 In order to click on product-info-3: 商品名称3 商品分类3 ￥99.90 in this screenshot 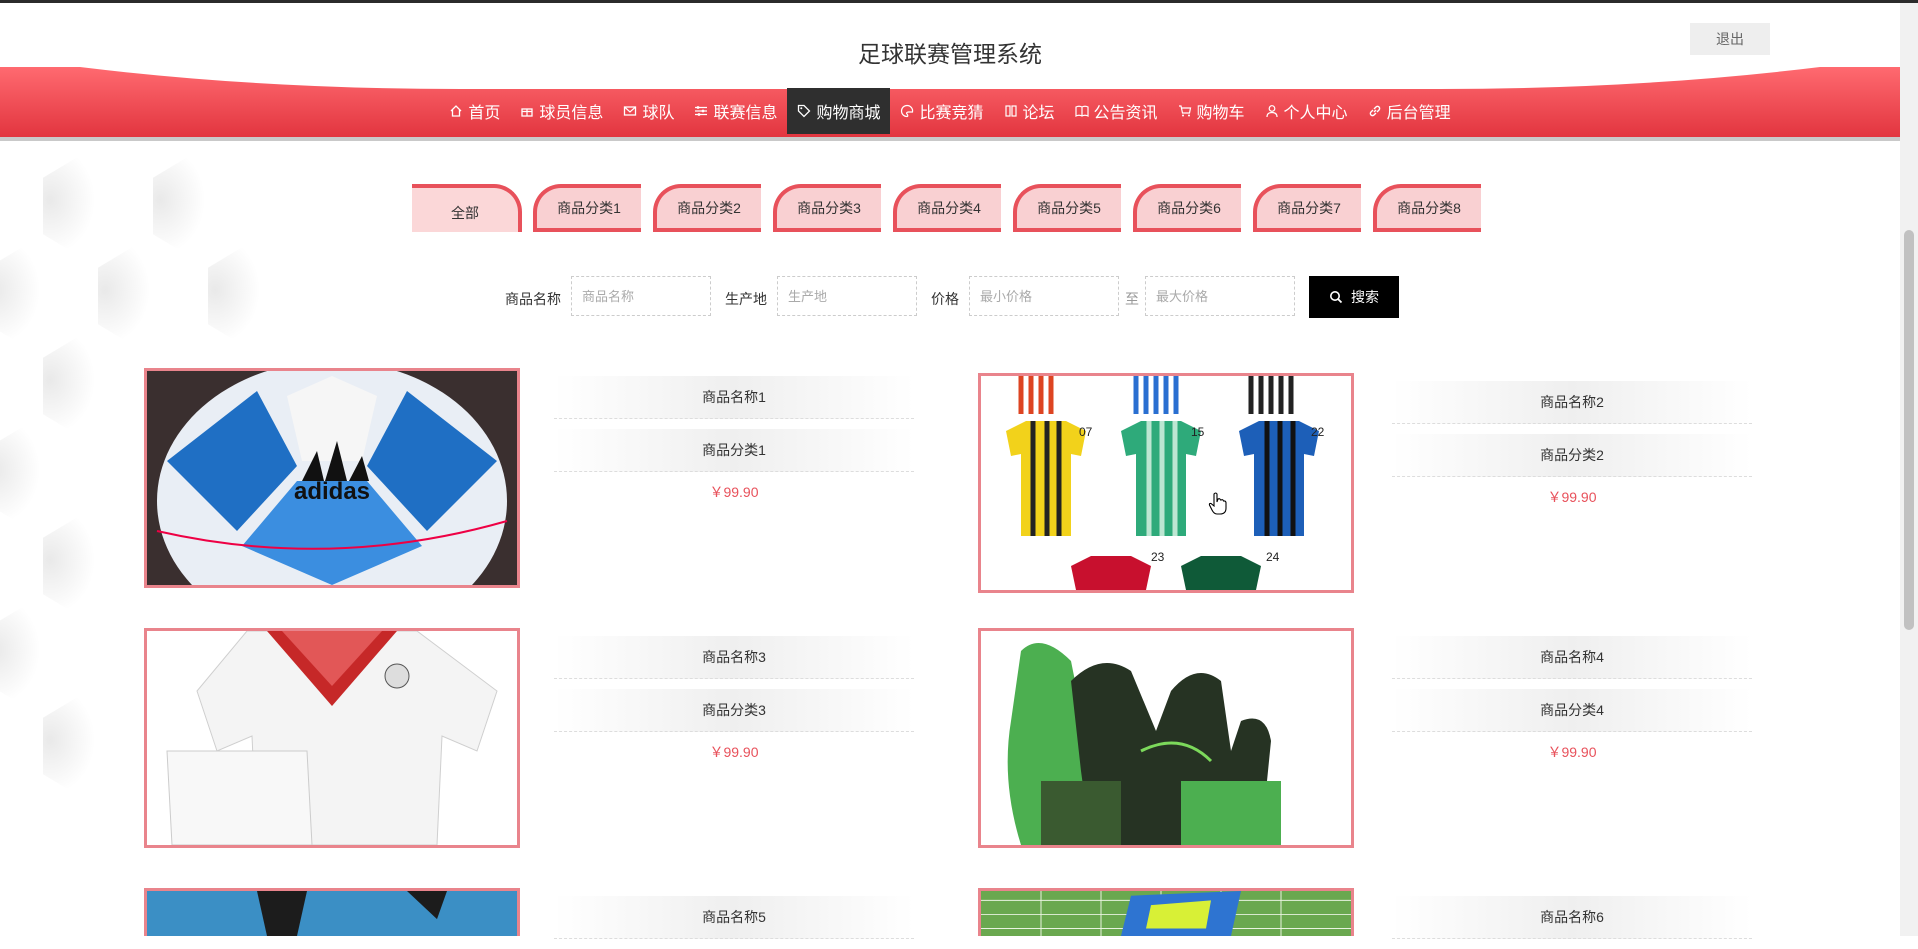, I will do `click(734, 699)`.